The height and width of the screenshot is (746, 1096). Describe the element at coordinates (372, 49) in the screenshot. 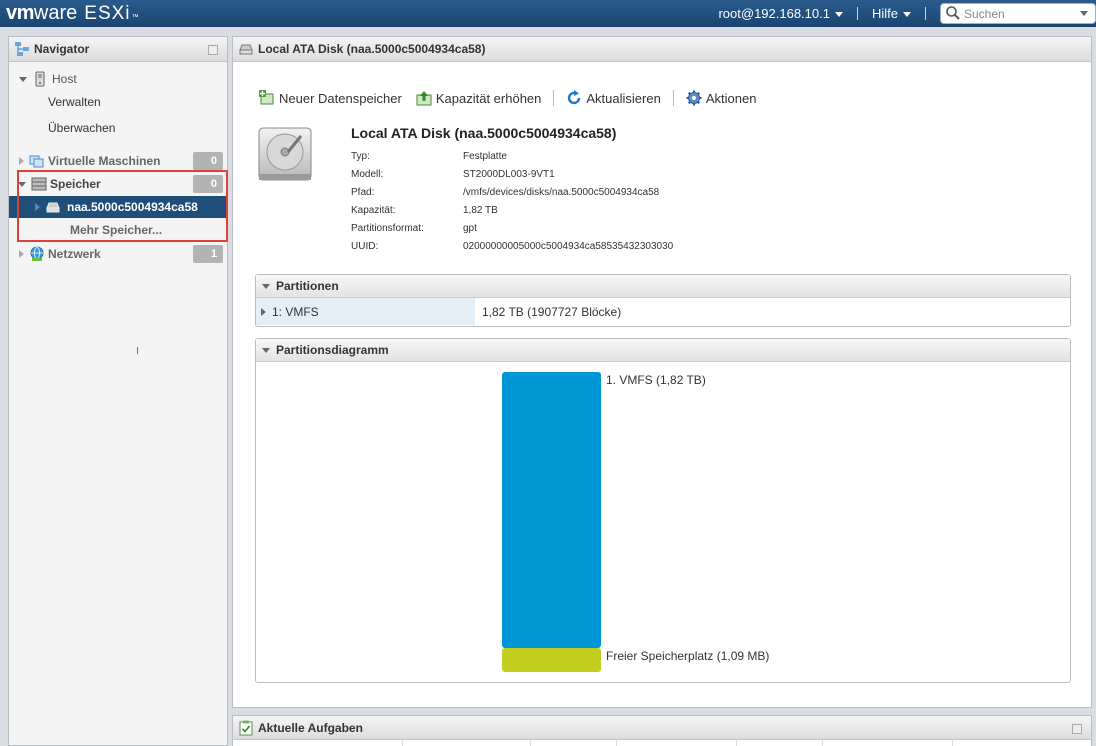

I see `main-header-title: Local ATA Disk (naa.5000c5004934ca58)` at that location.